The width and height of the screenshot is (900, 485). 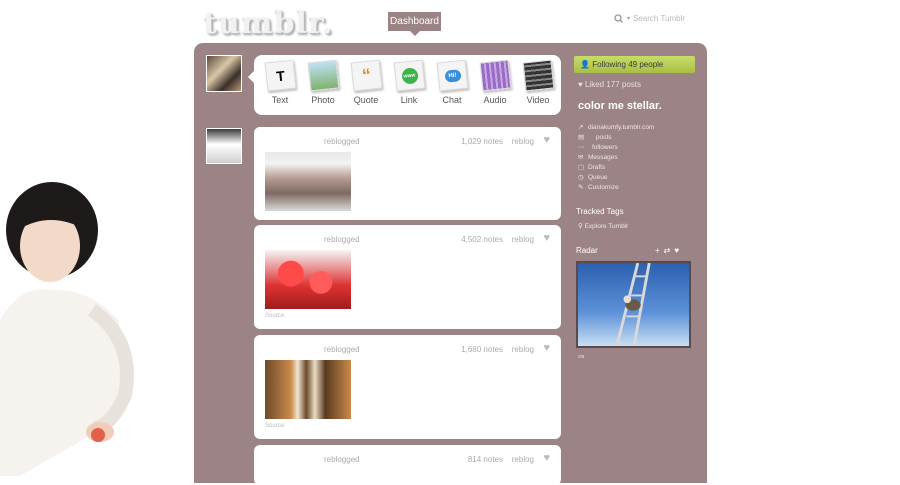 I want to click on new-photo-post-button: Photo, so click(x=323, y=82).